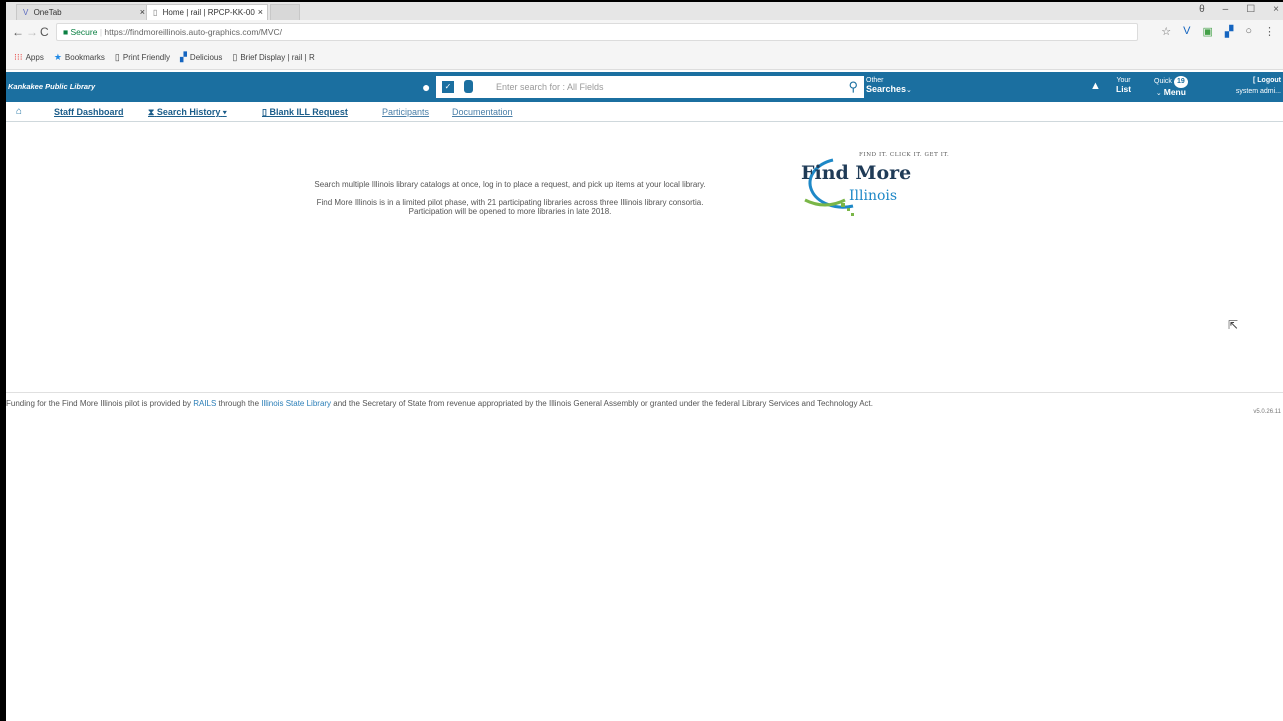 The image size is (1283, 721). I want to click on bookmark-bookmarks: ★ Bookmarks, so click(79, 57).